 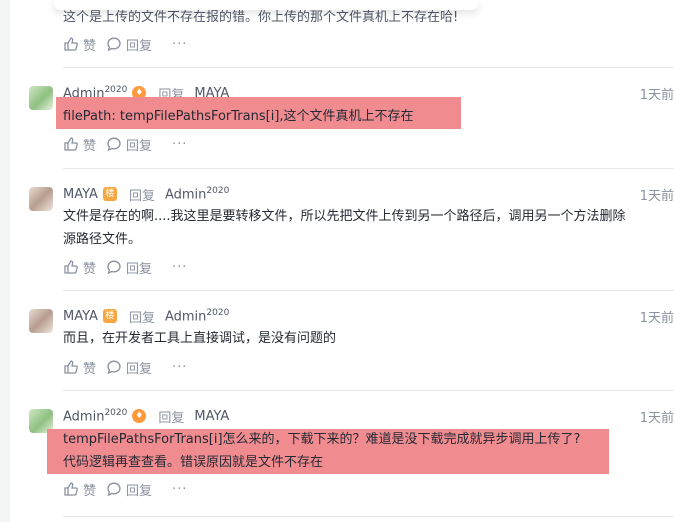 I want to click on top-comment-actions: 赞 回复 ···, so click(x=125, y=44).